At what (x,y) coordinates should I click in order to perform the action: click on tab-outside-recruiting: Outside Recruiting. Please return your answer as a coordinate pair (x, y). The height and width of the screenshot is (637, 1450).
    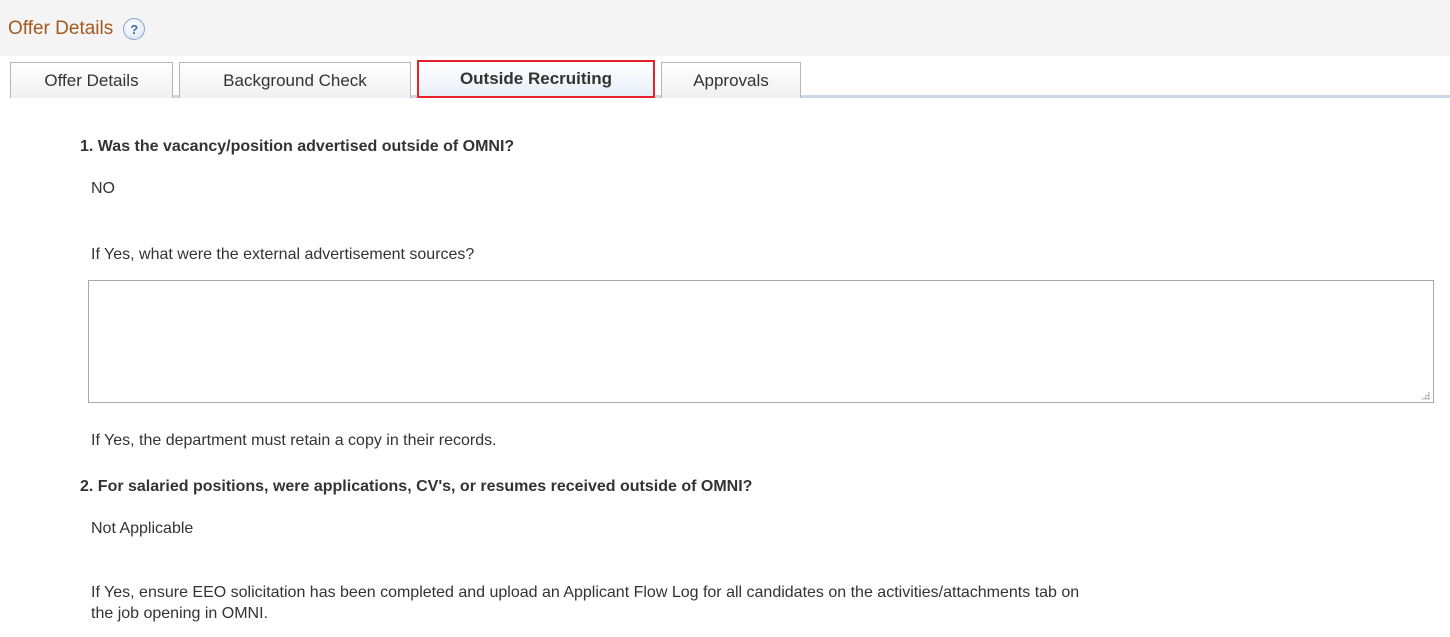
    Looking at the image, I should click on (536, 79).